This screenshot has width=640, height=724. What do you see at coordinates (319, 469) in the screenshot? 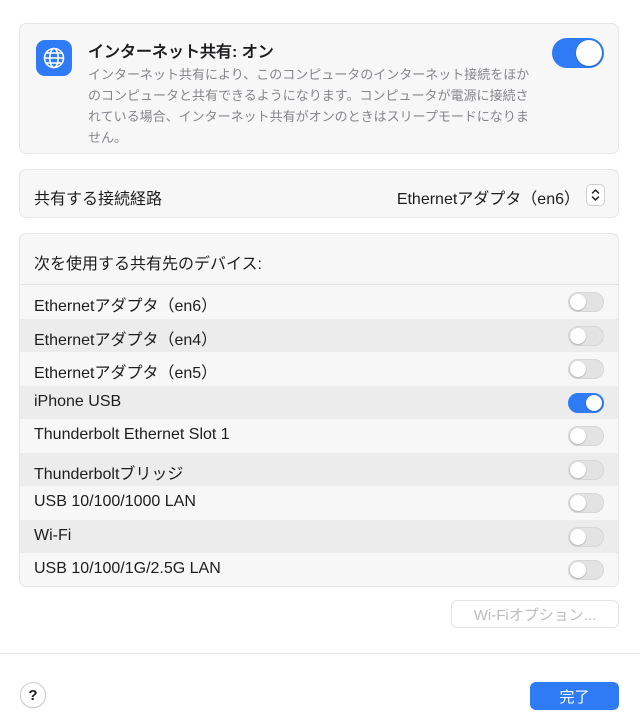
I see `device-row: Thunderboltブリッジ` at bounding box center [319, 469].